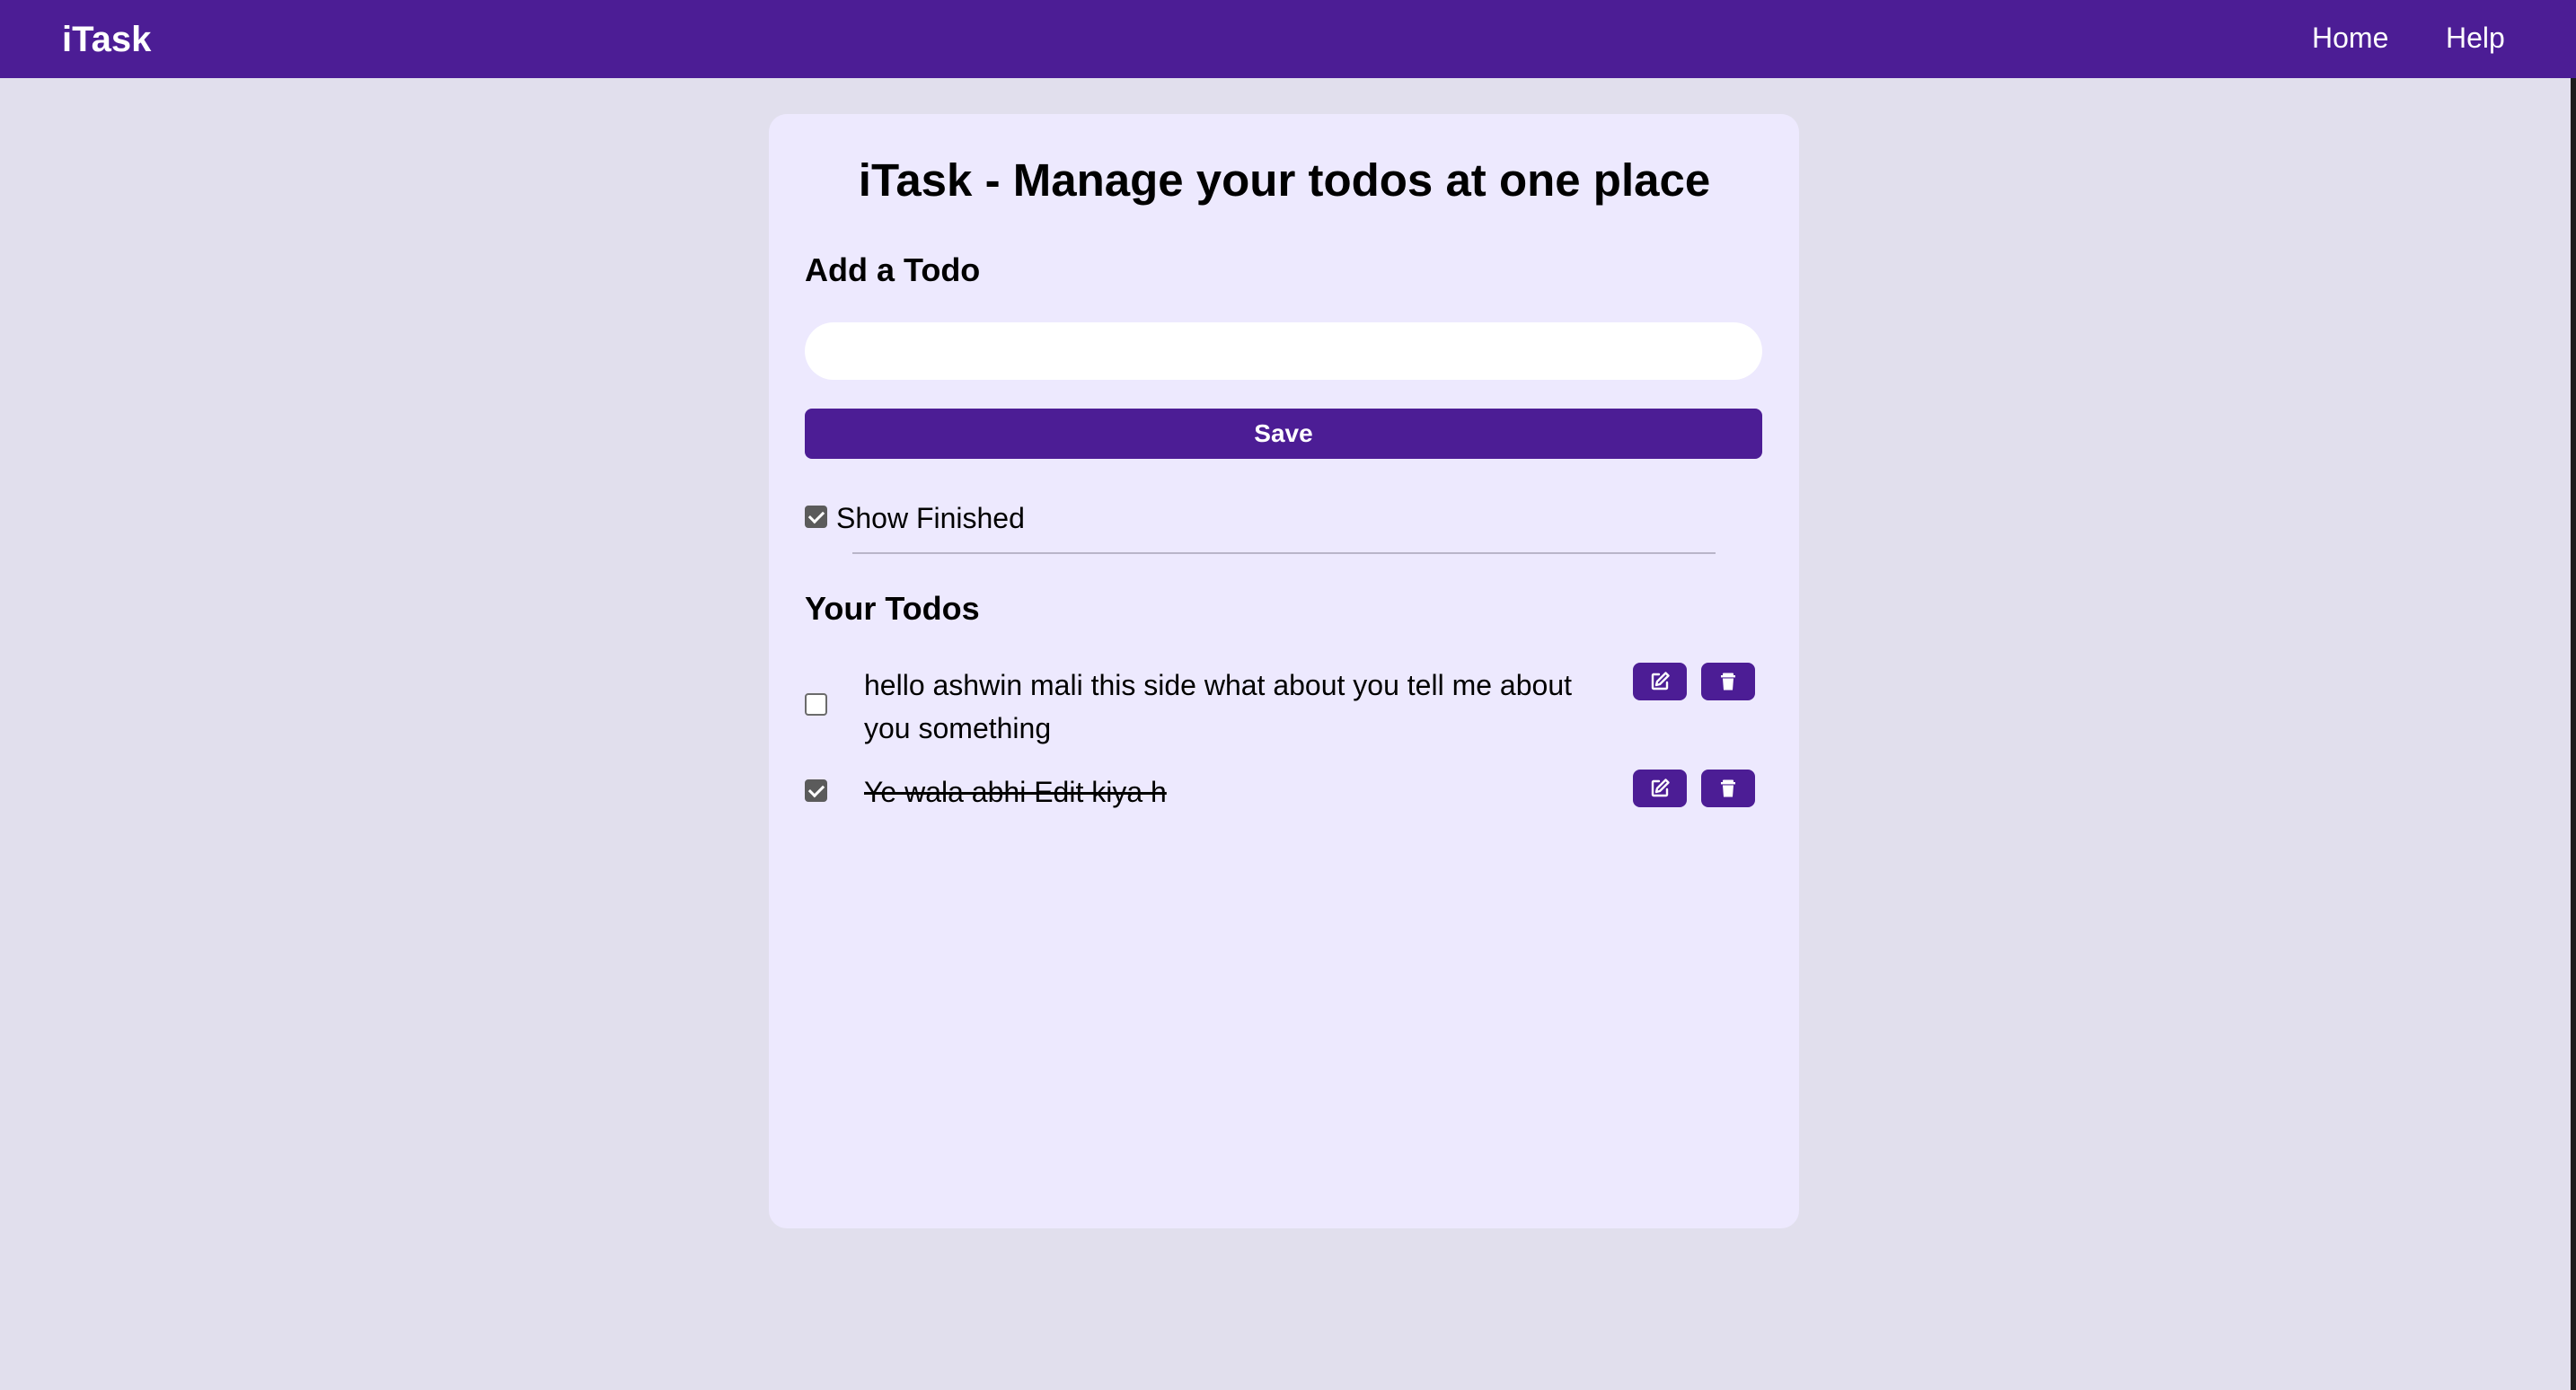  I want to click on page-title: iTask - Manage your todos at one place, so click(1284, 180).